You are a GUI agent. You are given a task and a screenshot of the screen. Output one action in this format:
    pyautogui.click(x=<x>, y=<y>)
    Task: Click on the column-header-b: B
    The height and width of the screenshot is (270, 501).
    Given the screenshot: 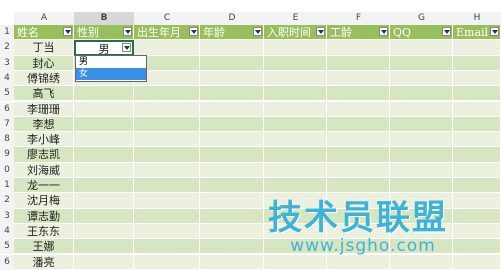 What is the action you would take?
    pyautogui.click(x=104, y=18)
    